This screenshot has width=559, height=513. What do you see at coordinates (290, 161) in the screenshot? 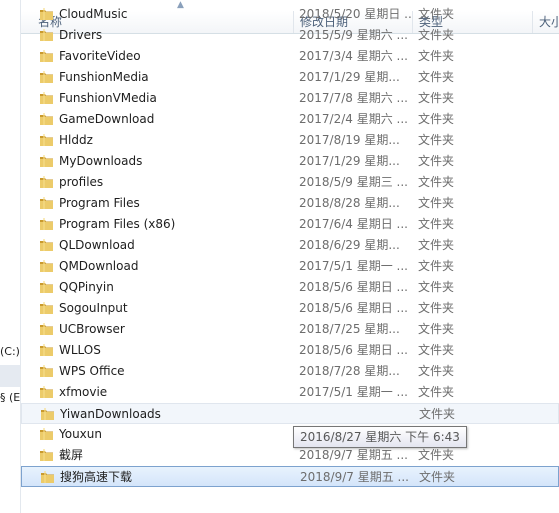
I see `file-row: MyDownloads 2017/1/29 星期... 文件夹` at bounding box center [290, 161].